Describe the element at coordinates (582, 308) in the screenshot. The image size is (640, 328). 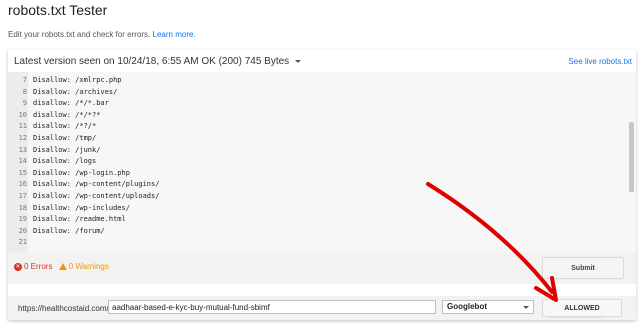
I see `test-result-allowed: ALLOWED` at that location.